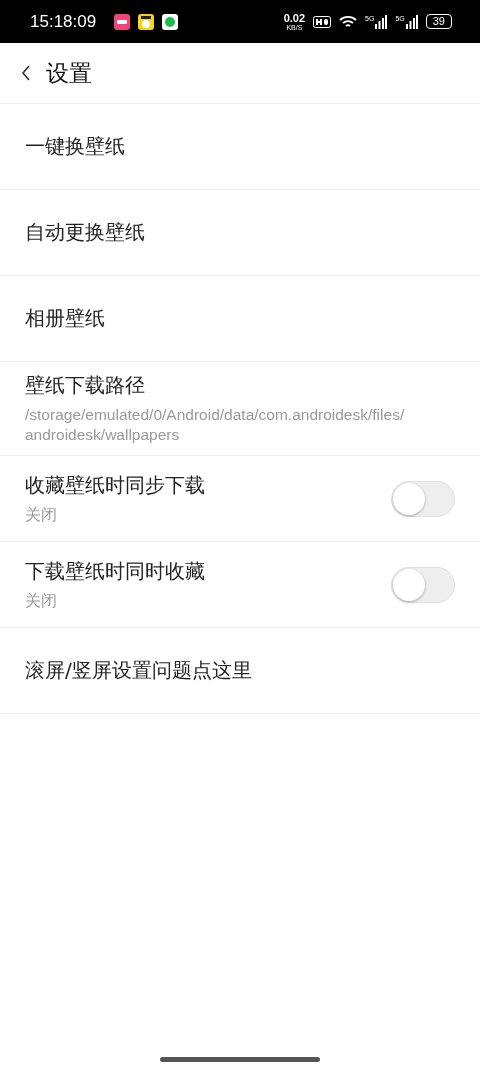  I want to click on hd-icon, so click(322, 21).